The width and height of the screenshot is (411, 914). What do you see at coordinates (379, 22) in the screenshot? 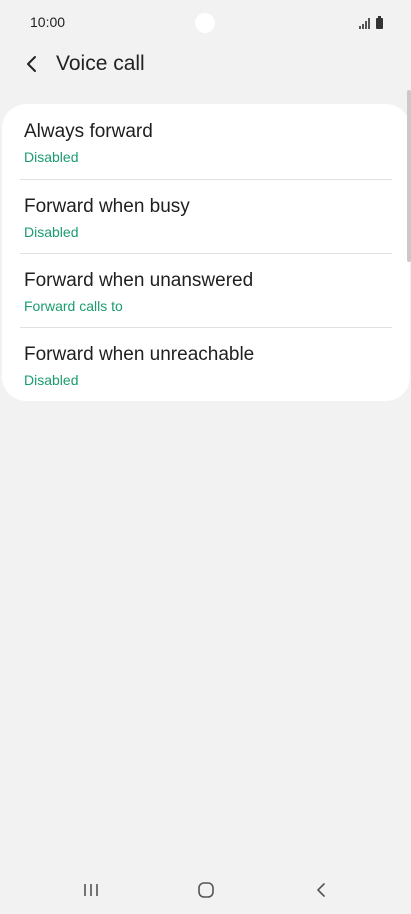
I see `battery-icon` at bounding box center [379, 22].